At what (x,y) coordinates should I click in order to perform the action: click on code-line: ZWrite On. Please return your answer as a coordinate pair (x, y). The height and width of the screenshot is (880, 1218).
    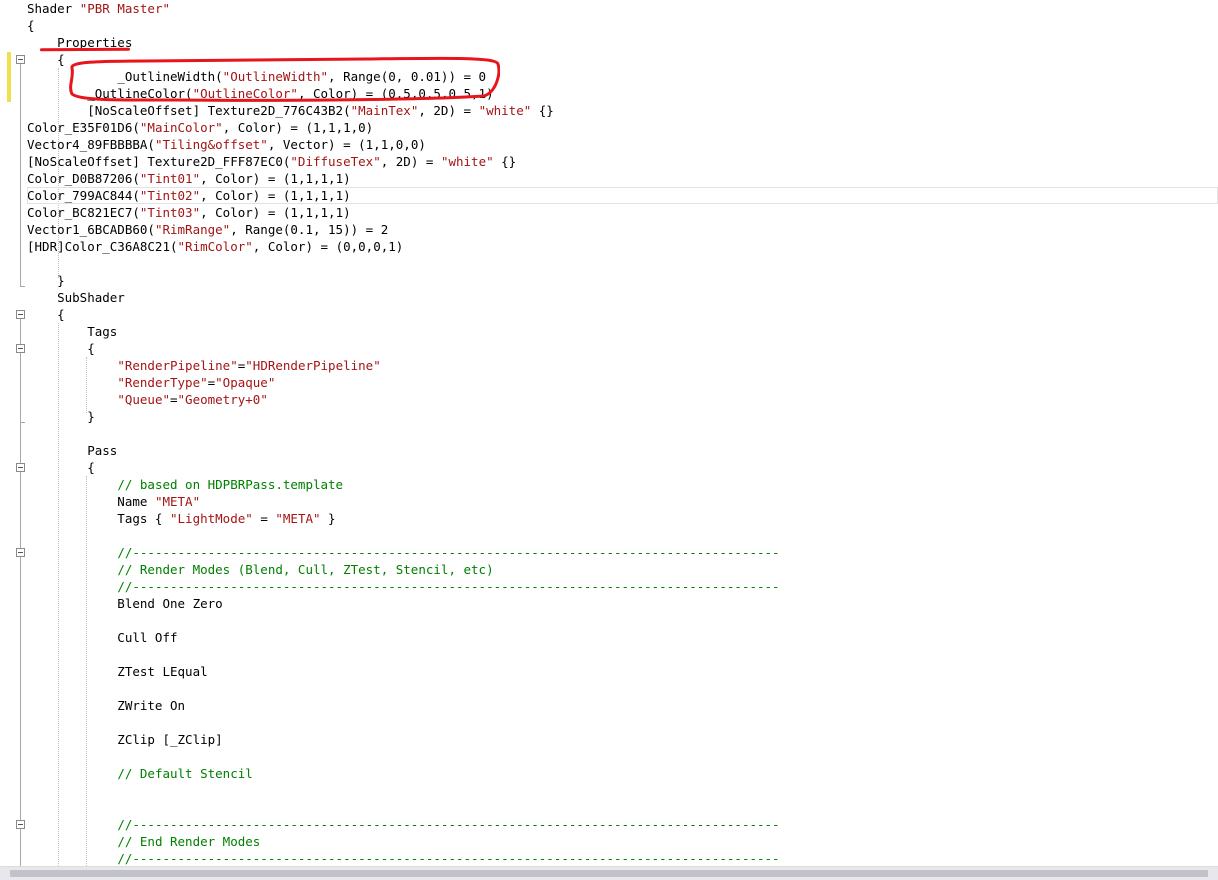
    Looking at the image, I should click on (622, 705).